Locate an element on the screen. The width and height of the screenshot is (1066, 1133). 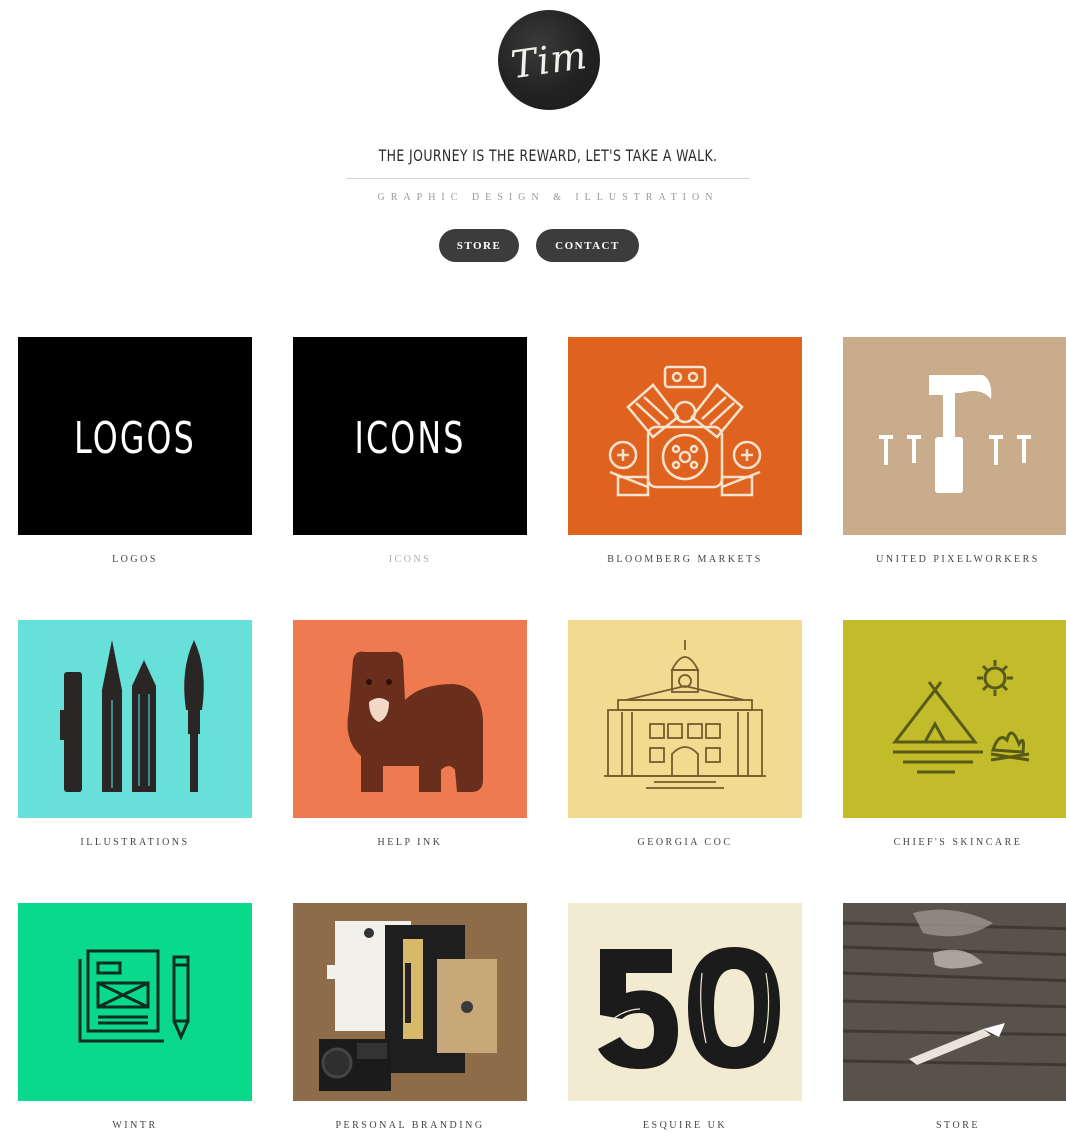
contact-button: CONTACT is located at coordinates (587, 245).